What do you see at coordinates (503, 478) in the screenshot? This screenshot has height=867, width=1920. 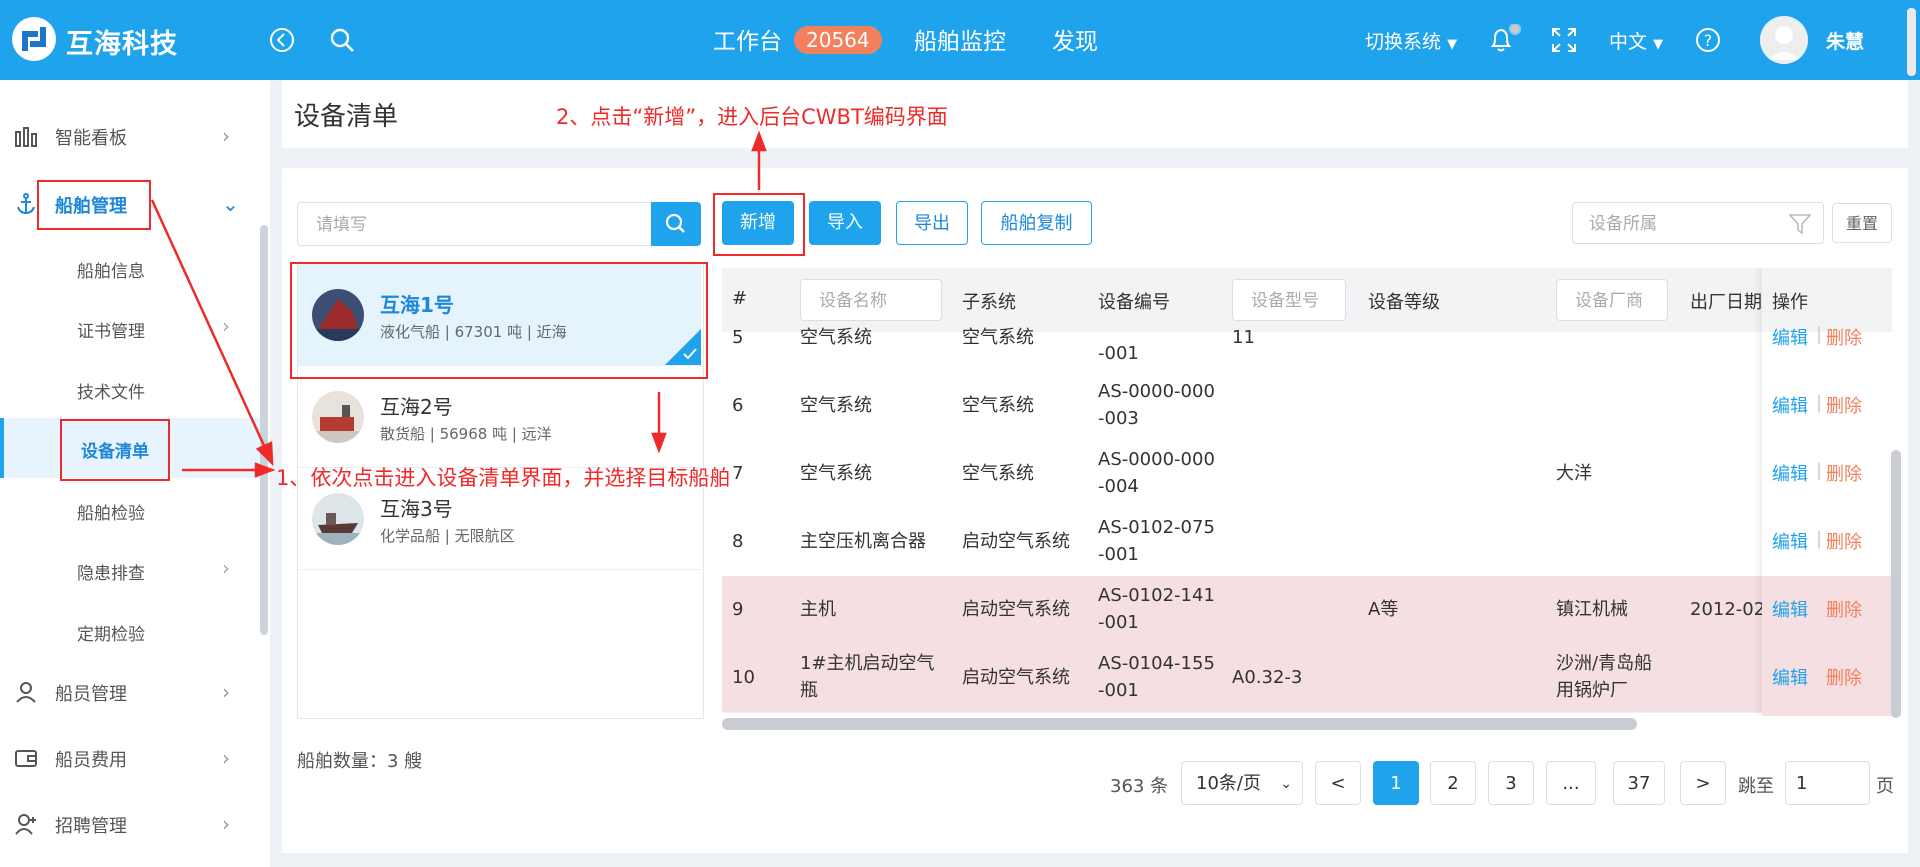 I see `annotation-step1: 1、依次点击进入设备清单界面，并选择目标船舶` at bounding box center [503, 478].